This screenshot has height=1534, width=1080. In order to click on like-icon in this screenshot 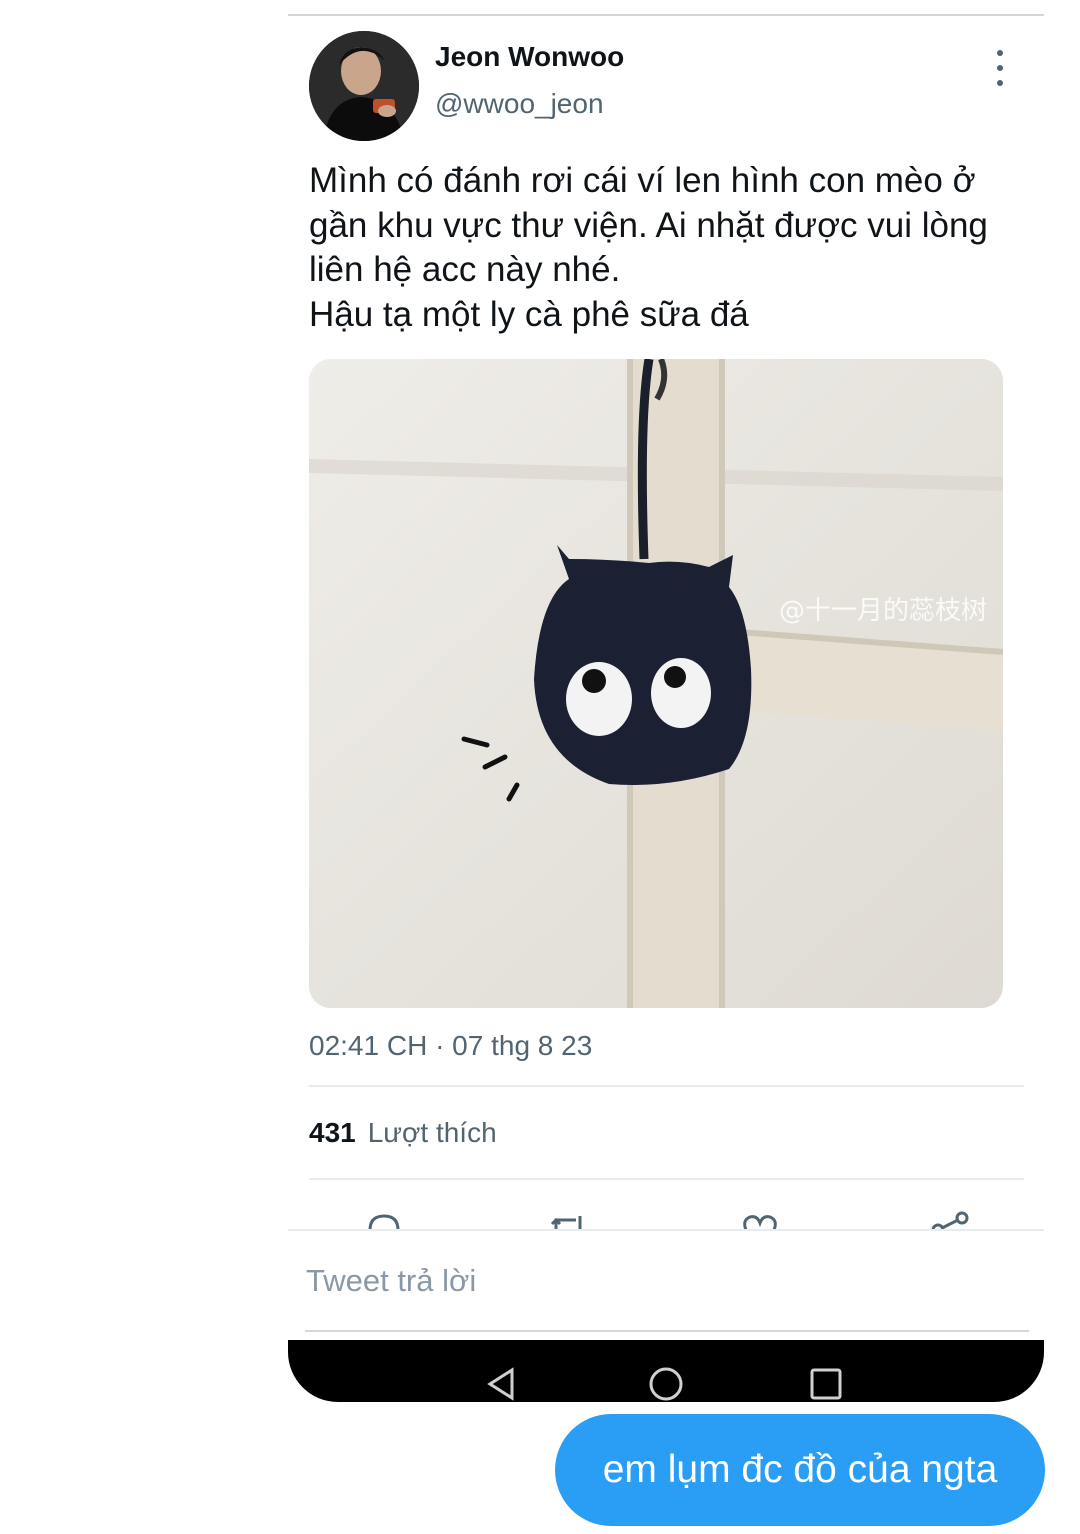, I will do `click(760, 1219)`.